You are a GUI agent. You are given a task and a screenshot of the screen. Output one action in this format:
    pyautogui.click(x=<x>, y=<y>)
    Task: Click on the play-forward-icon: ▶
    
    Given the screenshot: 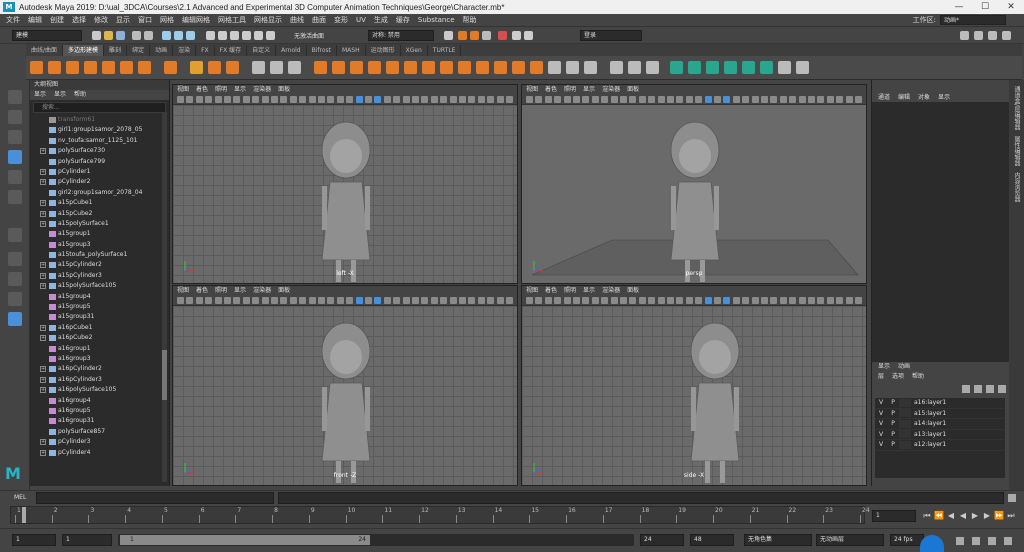 What is the action you would take?
    pyautogui.click(x=975, y=515)
    